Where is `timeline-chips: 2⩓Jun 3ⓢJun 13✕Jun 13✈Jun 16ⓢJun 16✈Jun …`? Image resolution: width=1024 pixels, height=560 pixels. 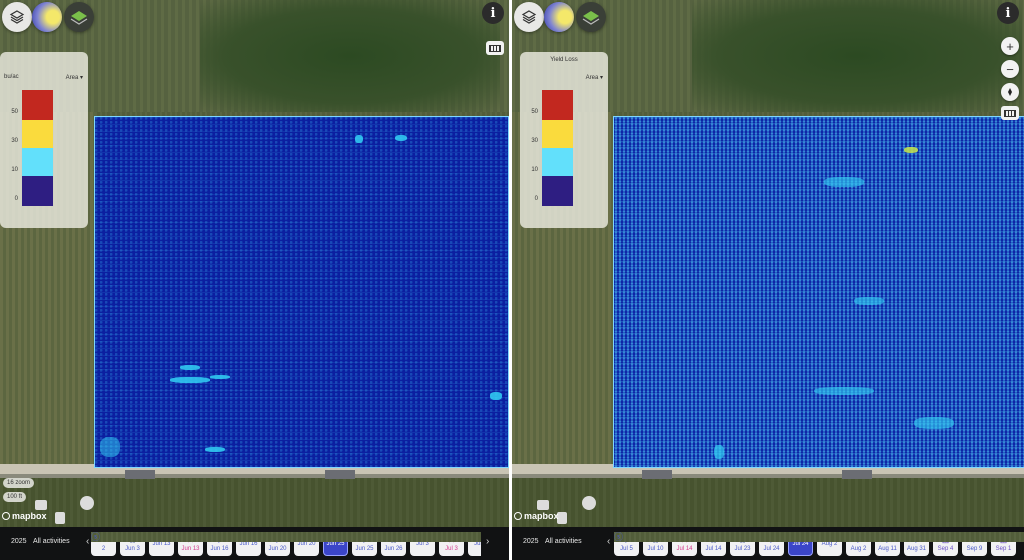
timeline-chips: 2⩓Jun 3ⓢJun 13✕Jun 13✈Jun 16ⓢJun 16✈Jun … is located at coordinates (286, 544).